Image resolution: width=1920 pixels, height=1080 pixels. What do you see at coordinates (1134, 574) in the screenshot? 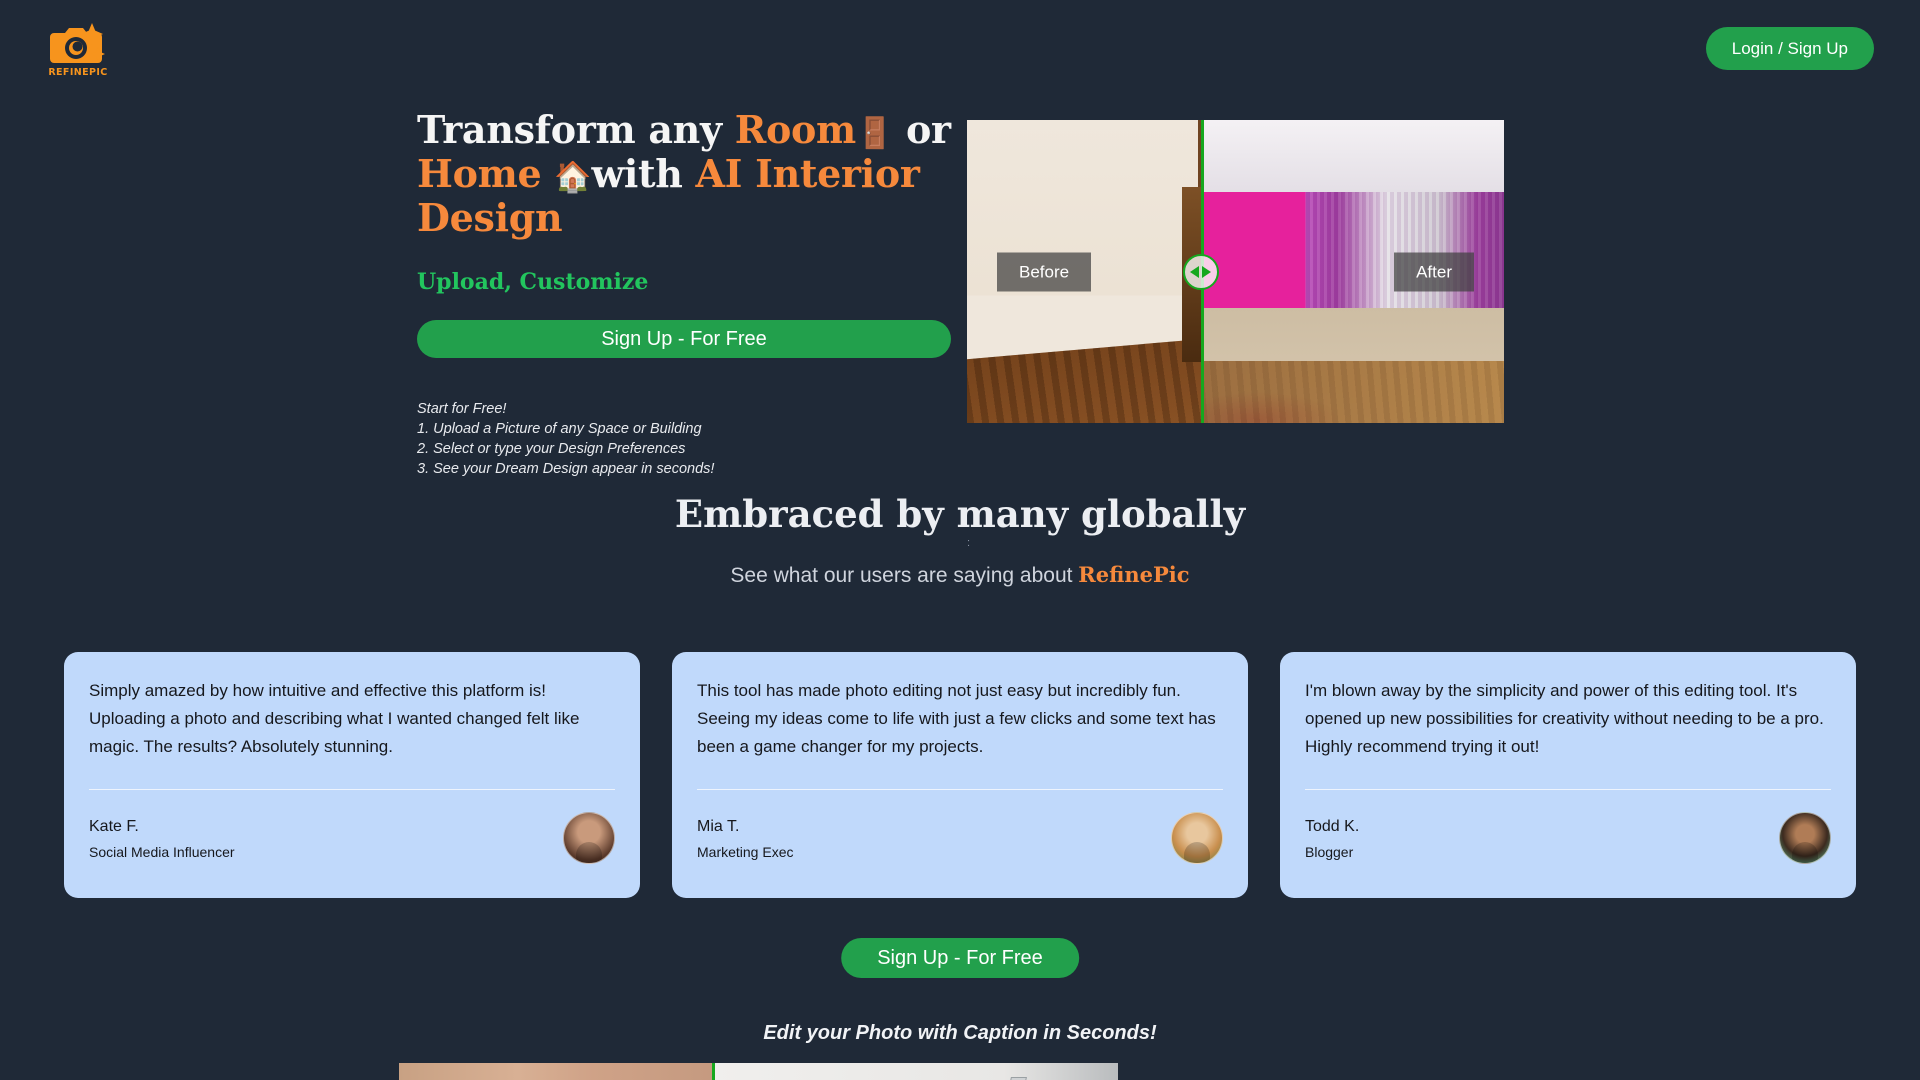
I see `testimonials-subtitle-brand: RefinePic` at bounding box center [1134, 574].